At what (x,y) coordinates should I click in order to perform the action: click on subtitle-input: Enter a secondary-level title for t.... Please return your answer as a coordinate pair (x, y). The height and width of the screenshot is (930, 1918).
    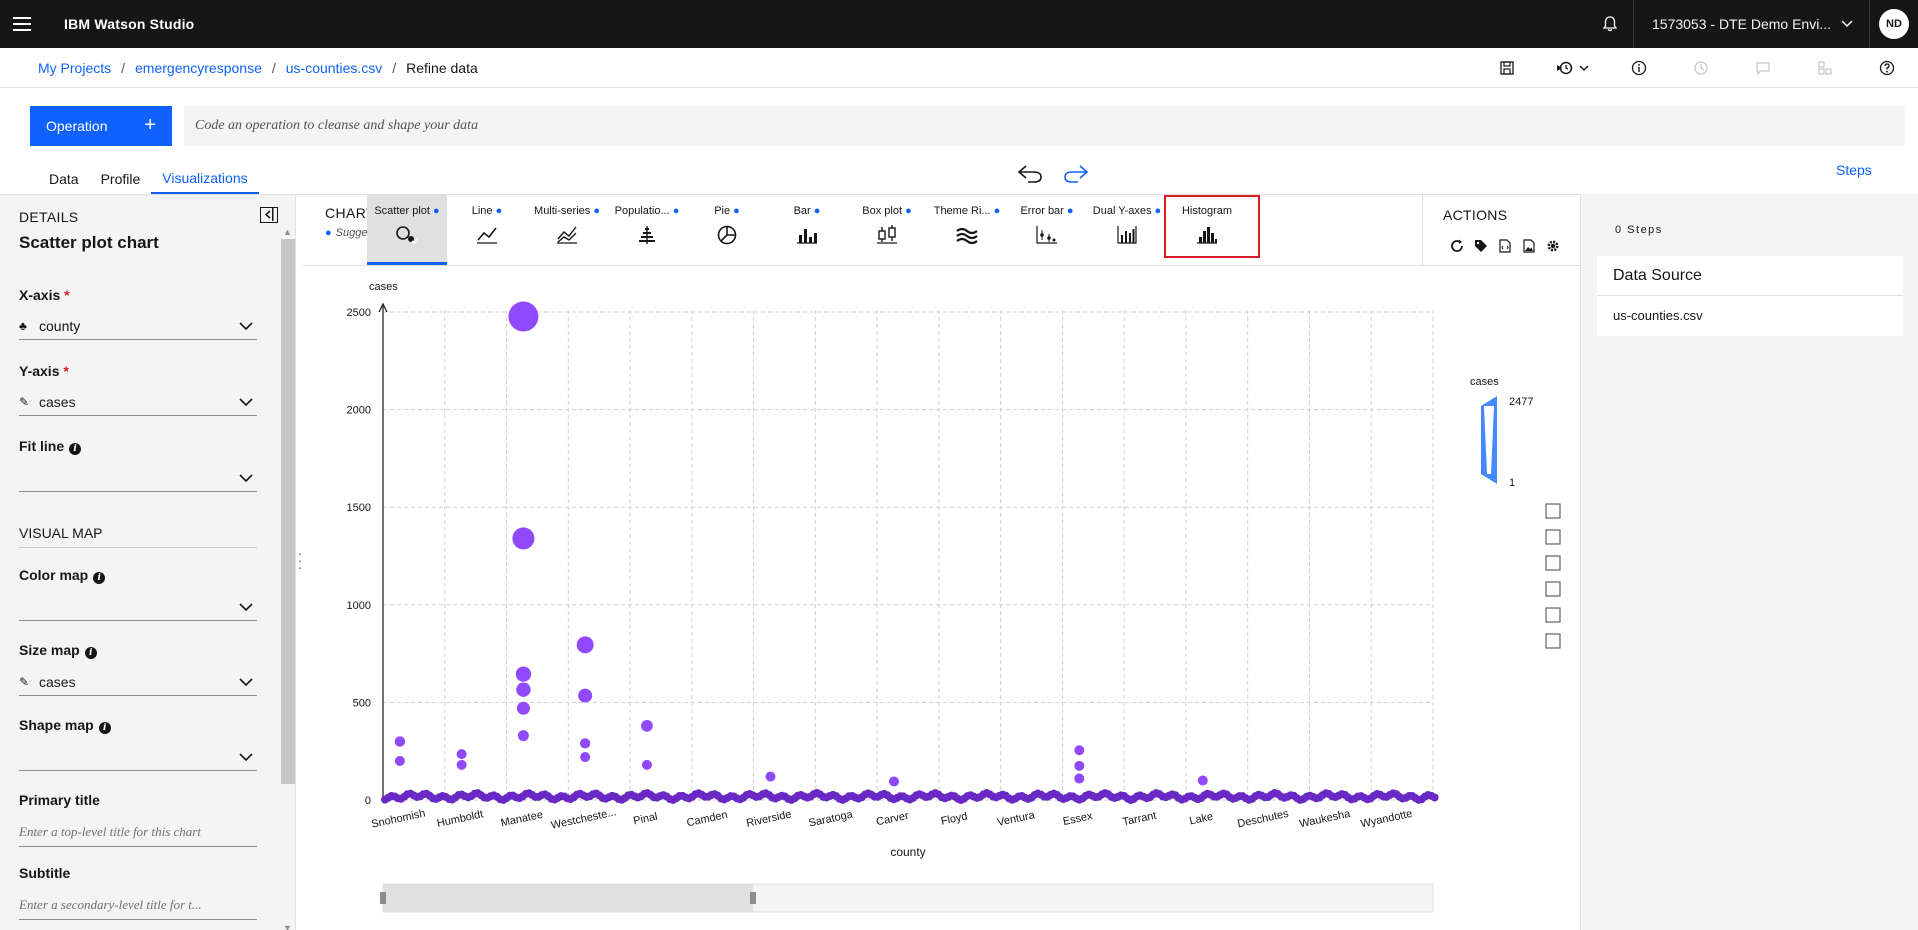
    Looking at the image, I should click on (138, 905).